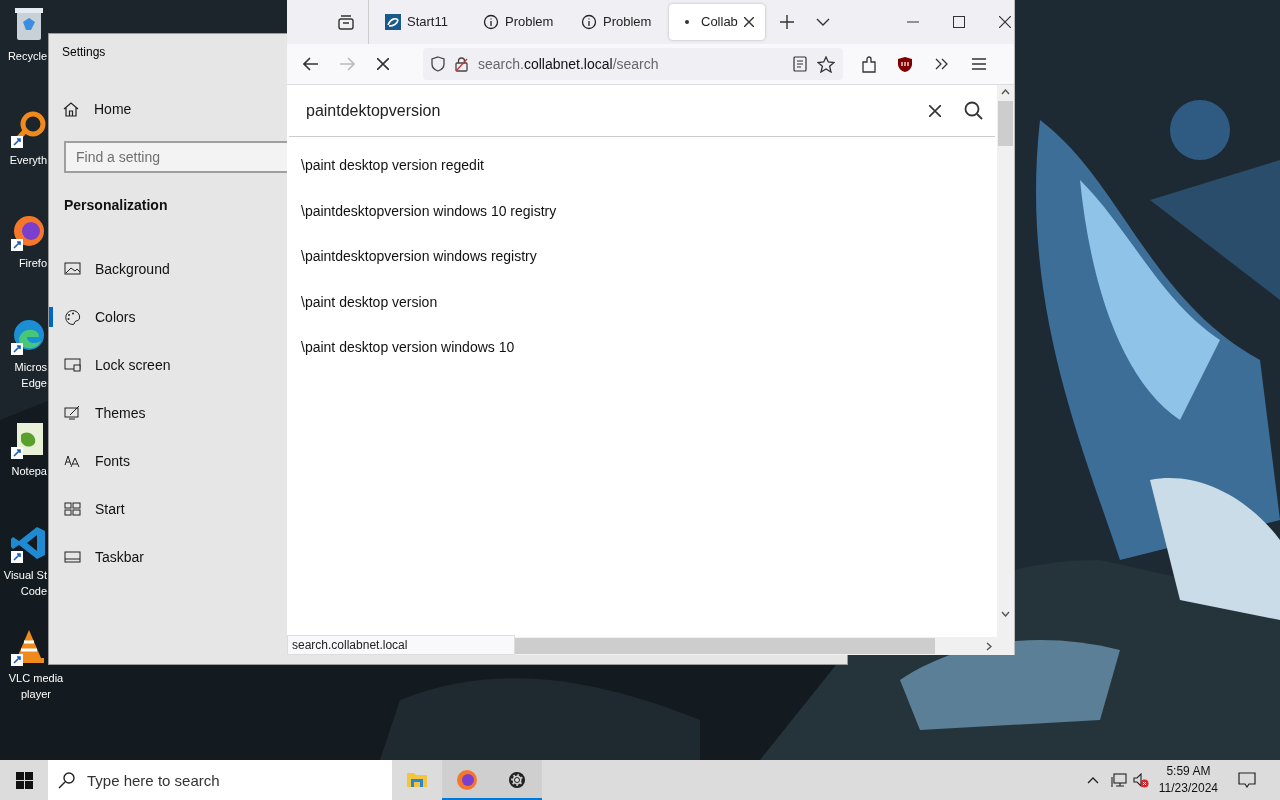 The height and width of the screenshot is (800, 1280). I want to click on search-input: paintdektopversion, so click(613, 110).